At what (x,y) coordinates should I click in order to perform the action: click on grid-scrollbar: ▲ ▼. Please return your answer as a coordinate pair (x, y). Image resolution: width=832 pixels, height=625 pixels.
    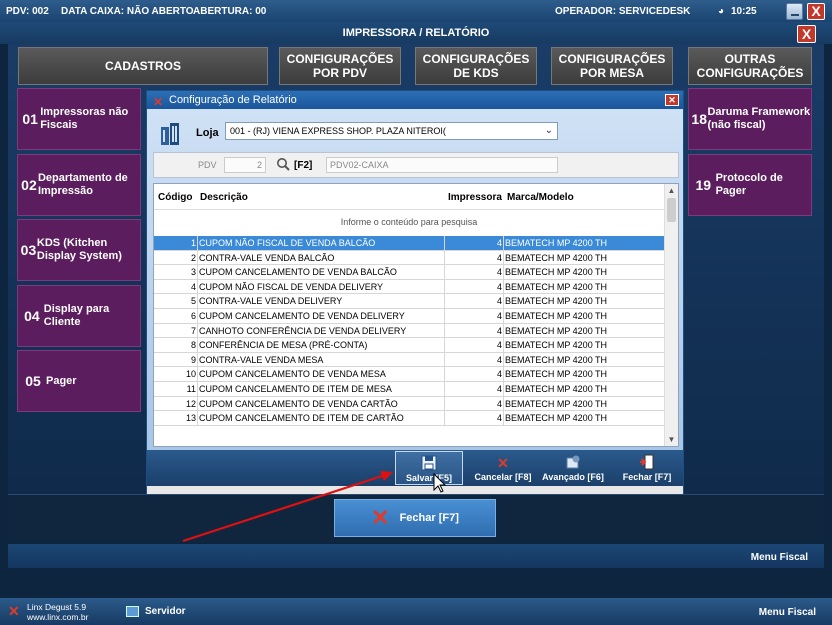
    Looking at the image, I should click on (671, 315).